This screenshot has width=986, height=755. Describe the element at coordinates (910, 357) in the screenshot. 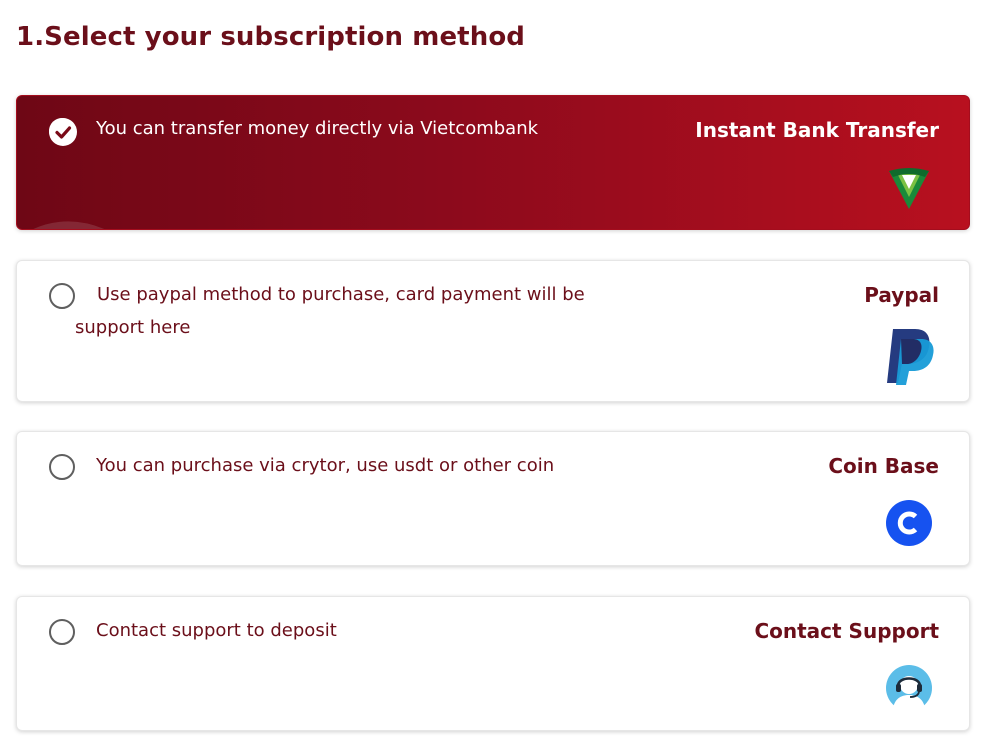

I see `paypal-logo-icon` at that location.